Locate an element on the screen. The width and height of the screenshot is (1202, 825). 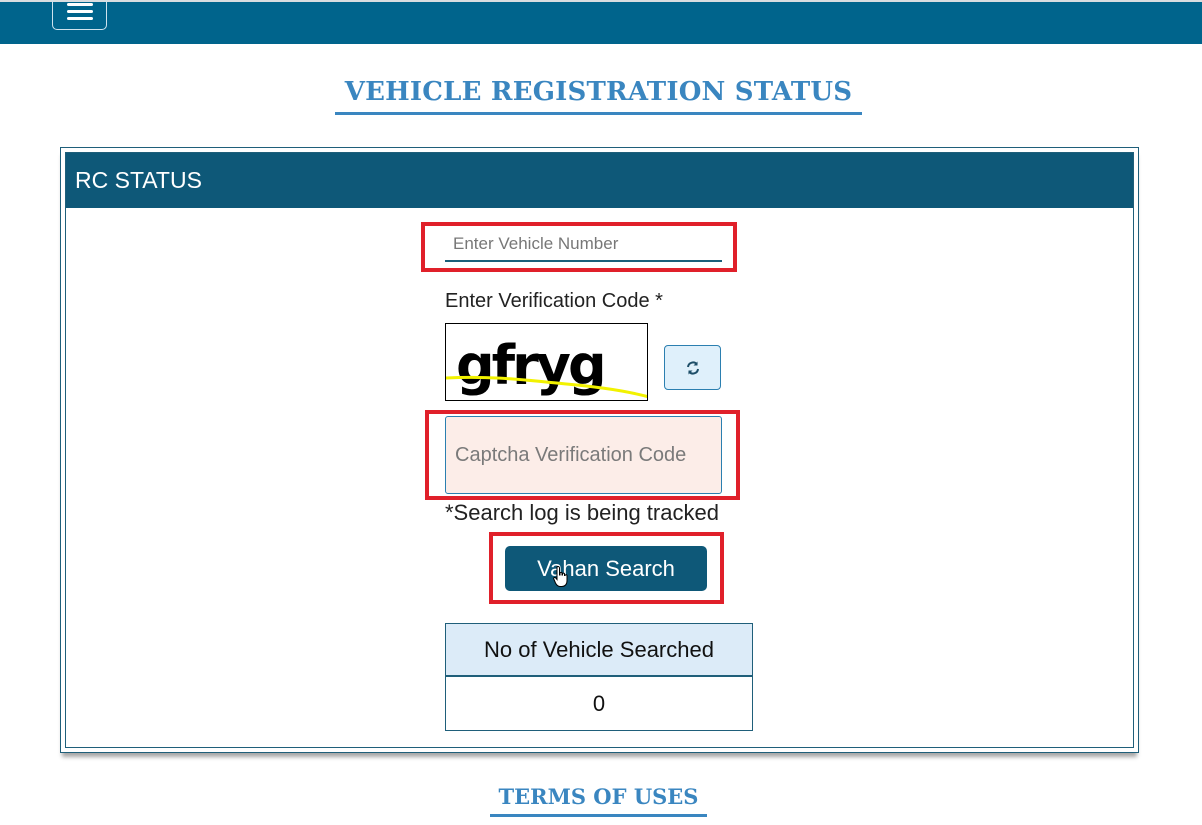
search-tracking-note: *Search log is being tracked is located at coordinates (582, 512).